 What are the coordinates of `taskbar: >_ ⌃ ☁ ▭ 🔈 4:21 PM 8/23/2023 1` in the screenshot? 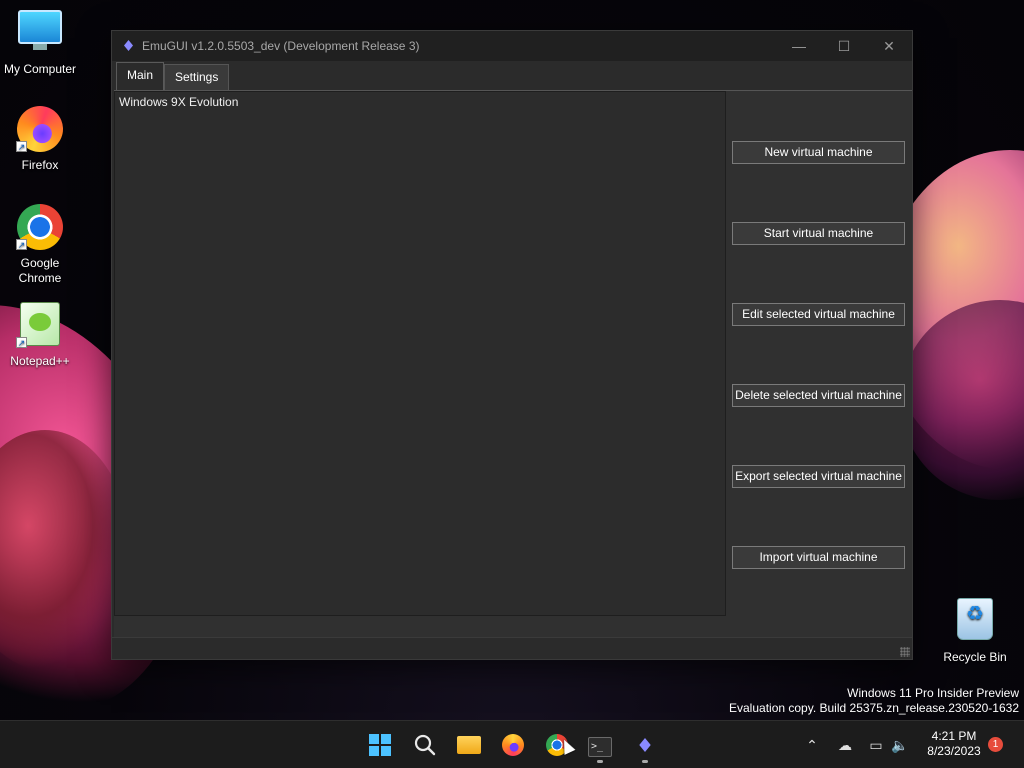 It's located at (512, 744).